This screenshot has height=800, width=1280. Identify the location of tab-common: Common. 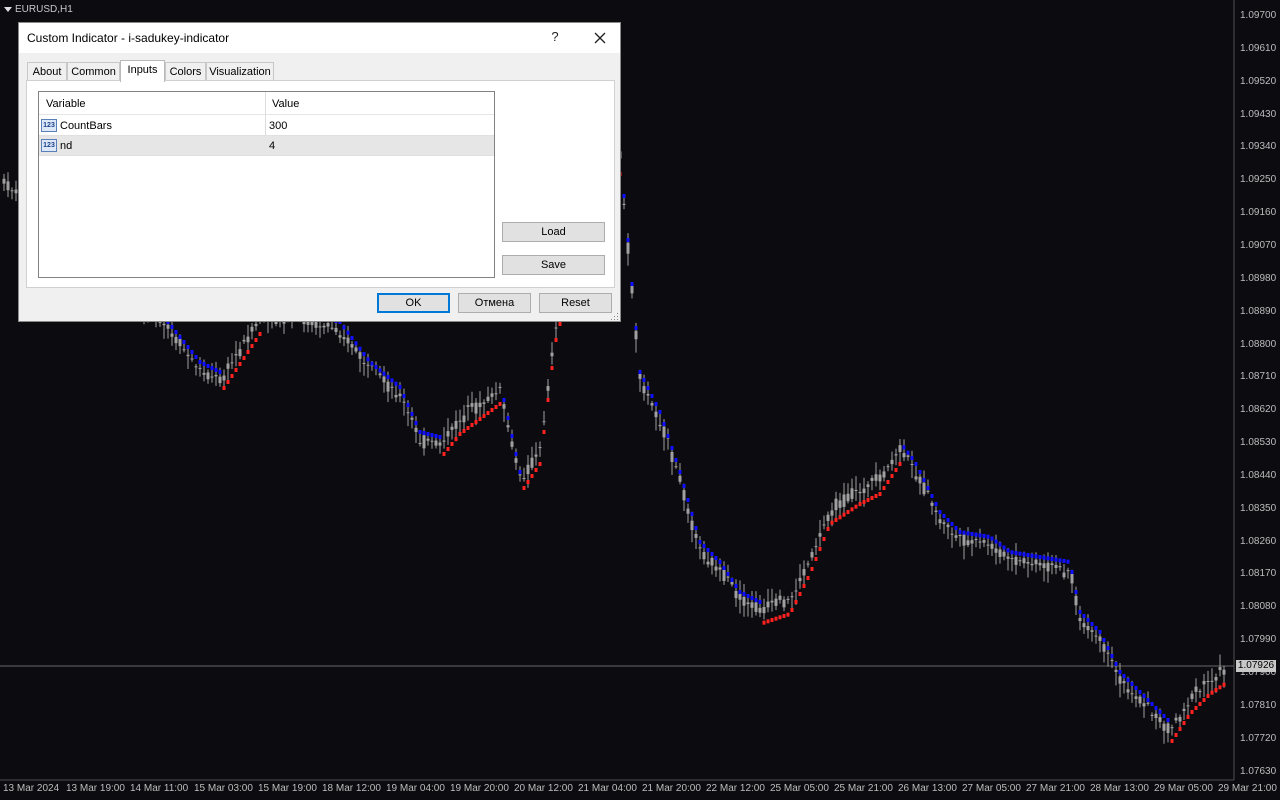
(93, 71).